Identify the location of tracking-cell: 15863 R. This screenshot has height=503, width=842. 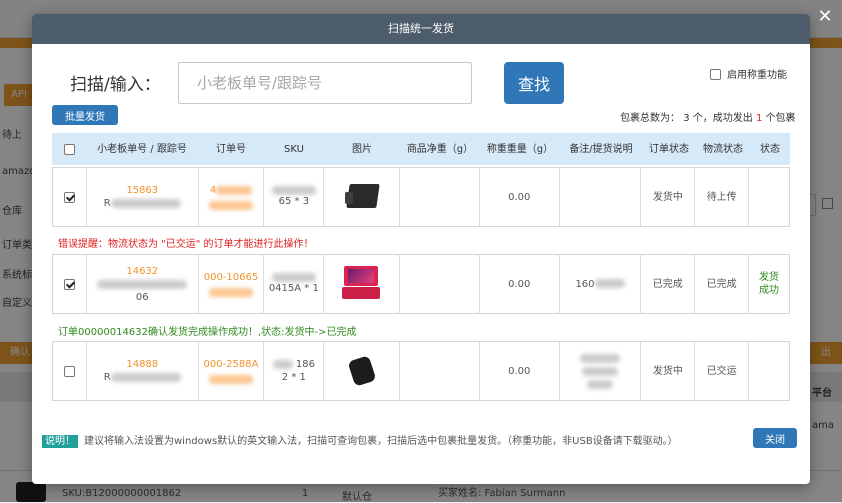
(143, 197).